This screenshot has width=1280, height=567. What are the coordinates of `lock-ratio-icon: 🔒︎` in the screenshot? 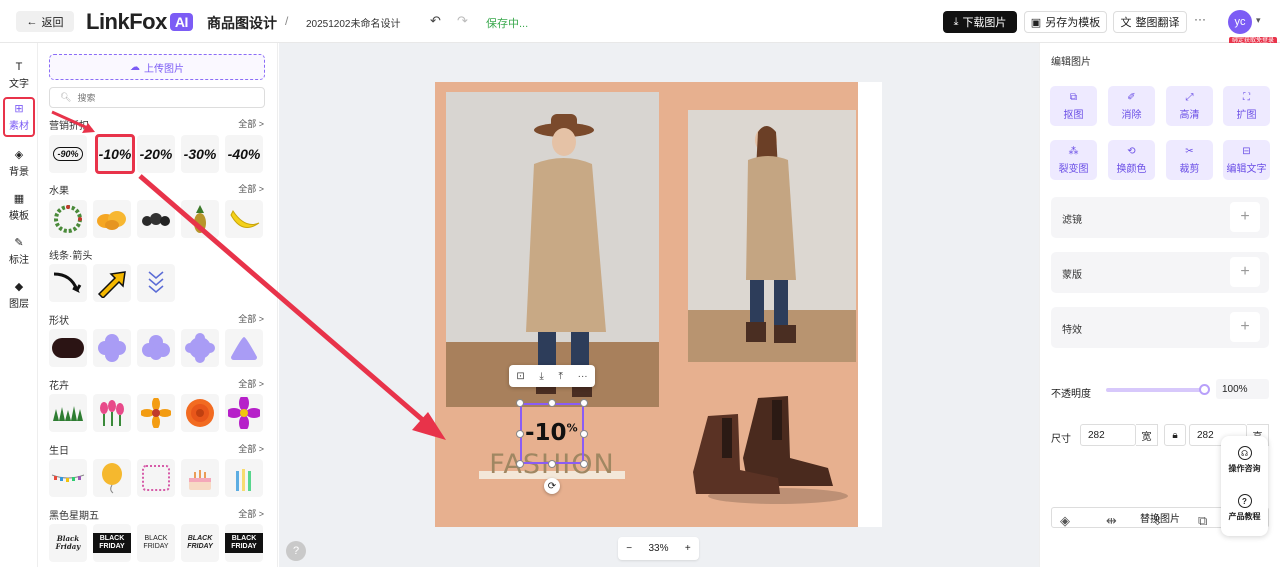 It's located at (1175, 435).